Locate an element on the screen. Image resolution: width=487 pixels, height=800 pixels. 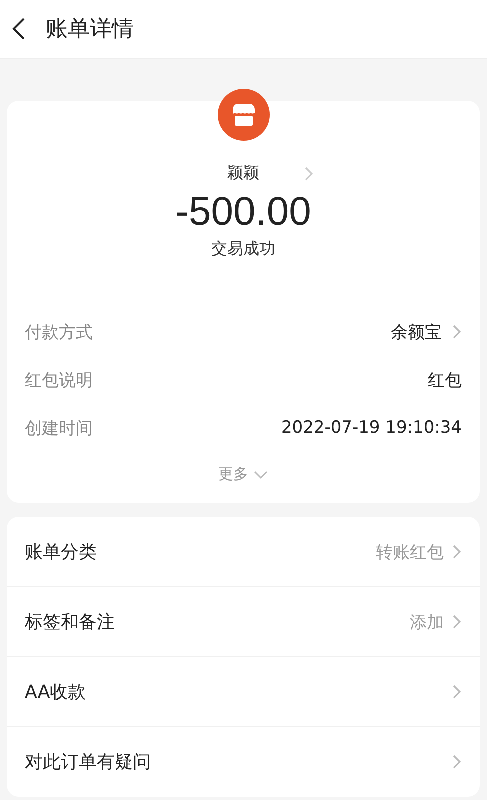
detail-value: 余额宝 is located at coordinates (416, 333).